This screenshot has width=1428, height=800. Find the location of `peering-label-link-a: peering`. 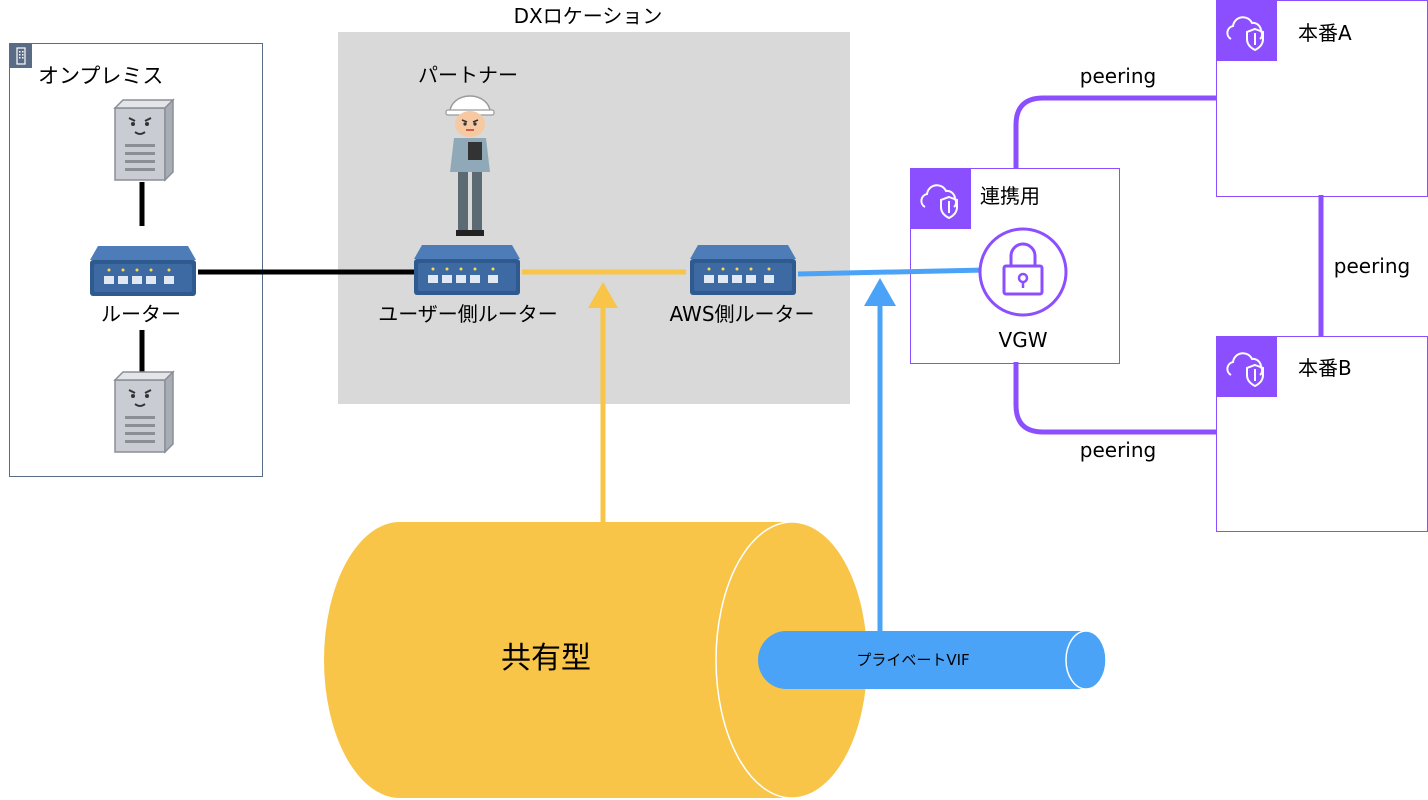

peering-label-link-a: peering is located at coordinates (1118, 76).